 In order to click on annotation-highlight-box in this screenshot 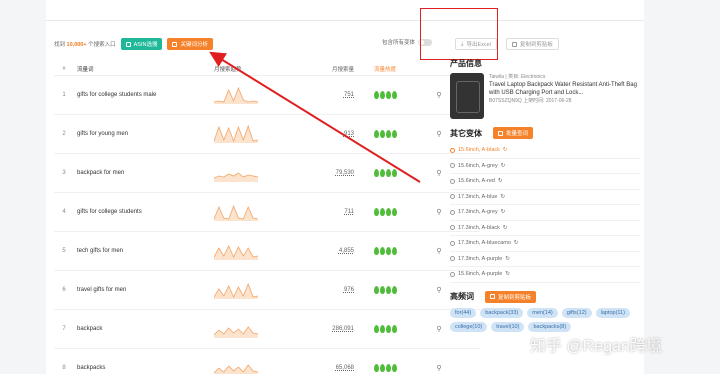, I will do `click(459, 34)`.